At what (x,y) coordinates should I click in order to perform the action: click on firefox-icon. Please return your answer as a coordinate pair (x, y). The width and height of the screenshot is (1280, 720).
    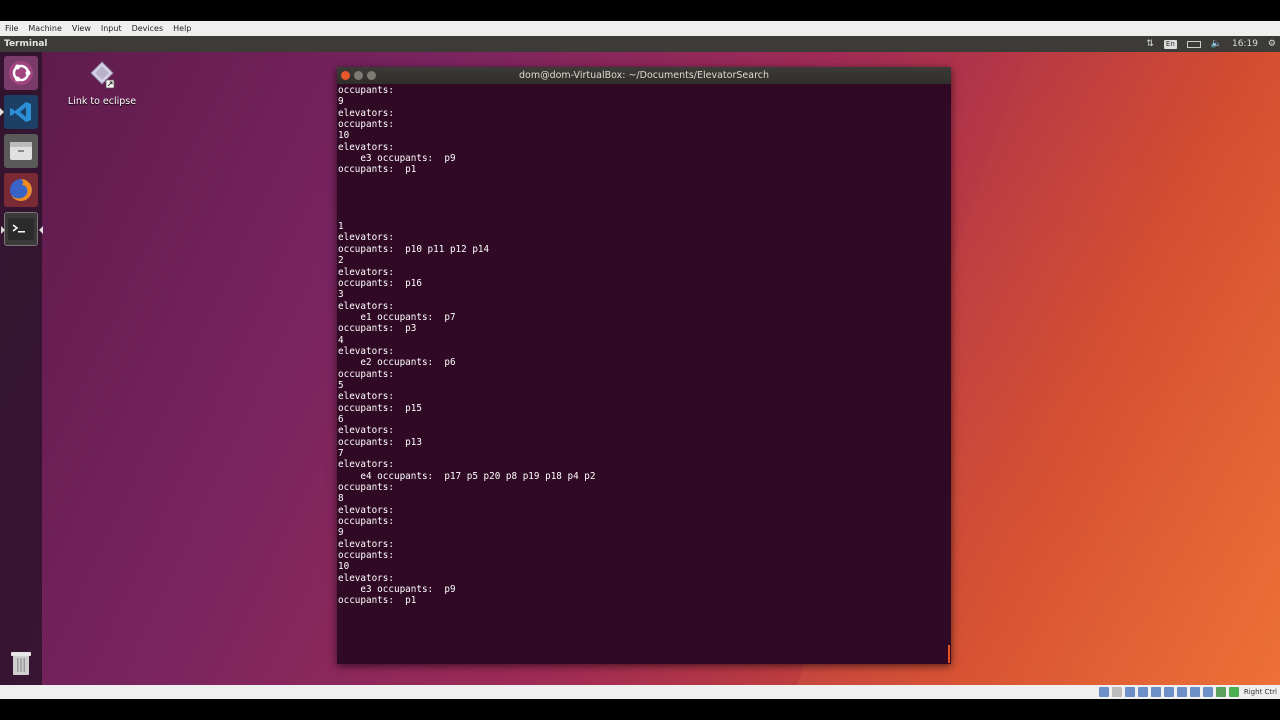
    Looking at the image, I should click on (21, 190).